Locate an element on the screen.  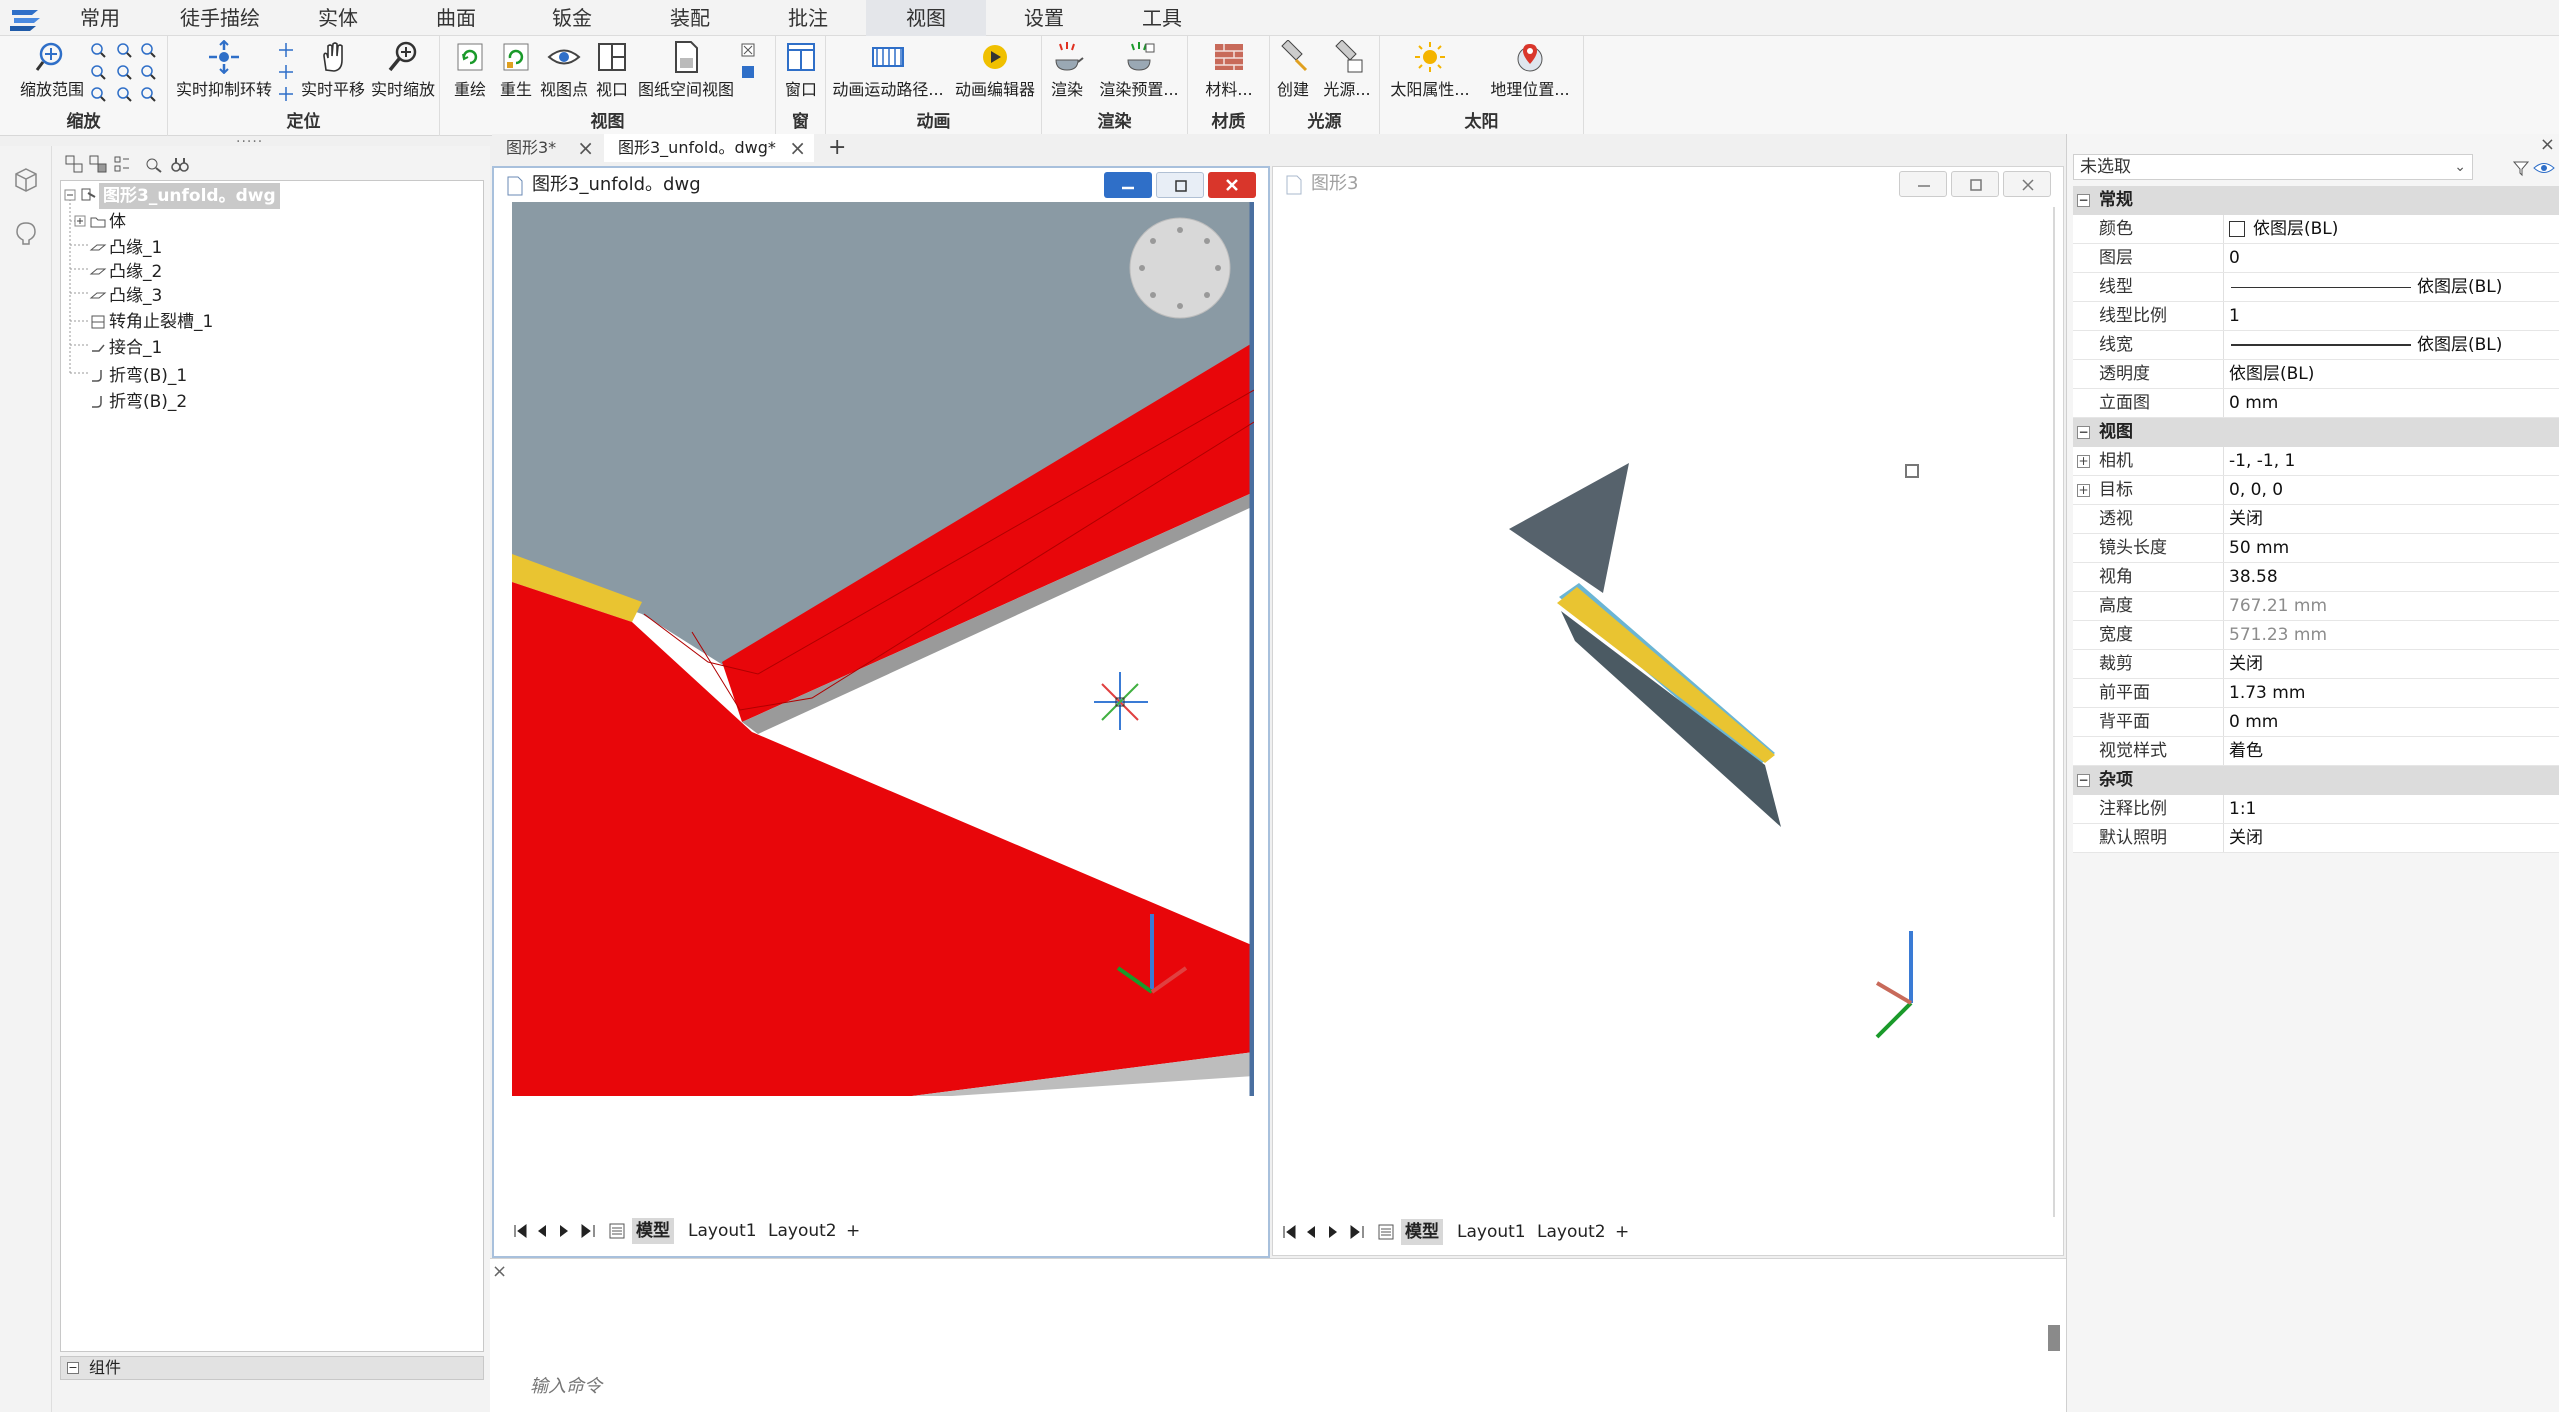
zoom-extents-button: 缩放范围 is located at coordinates (52, 70).